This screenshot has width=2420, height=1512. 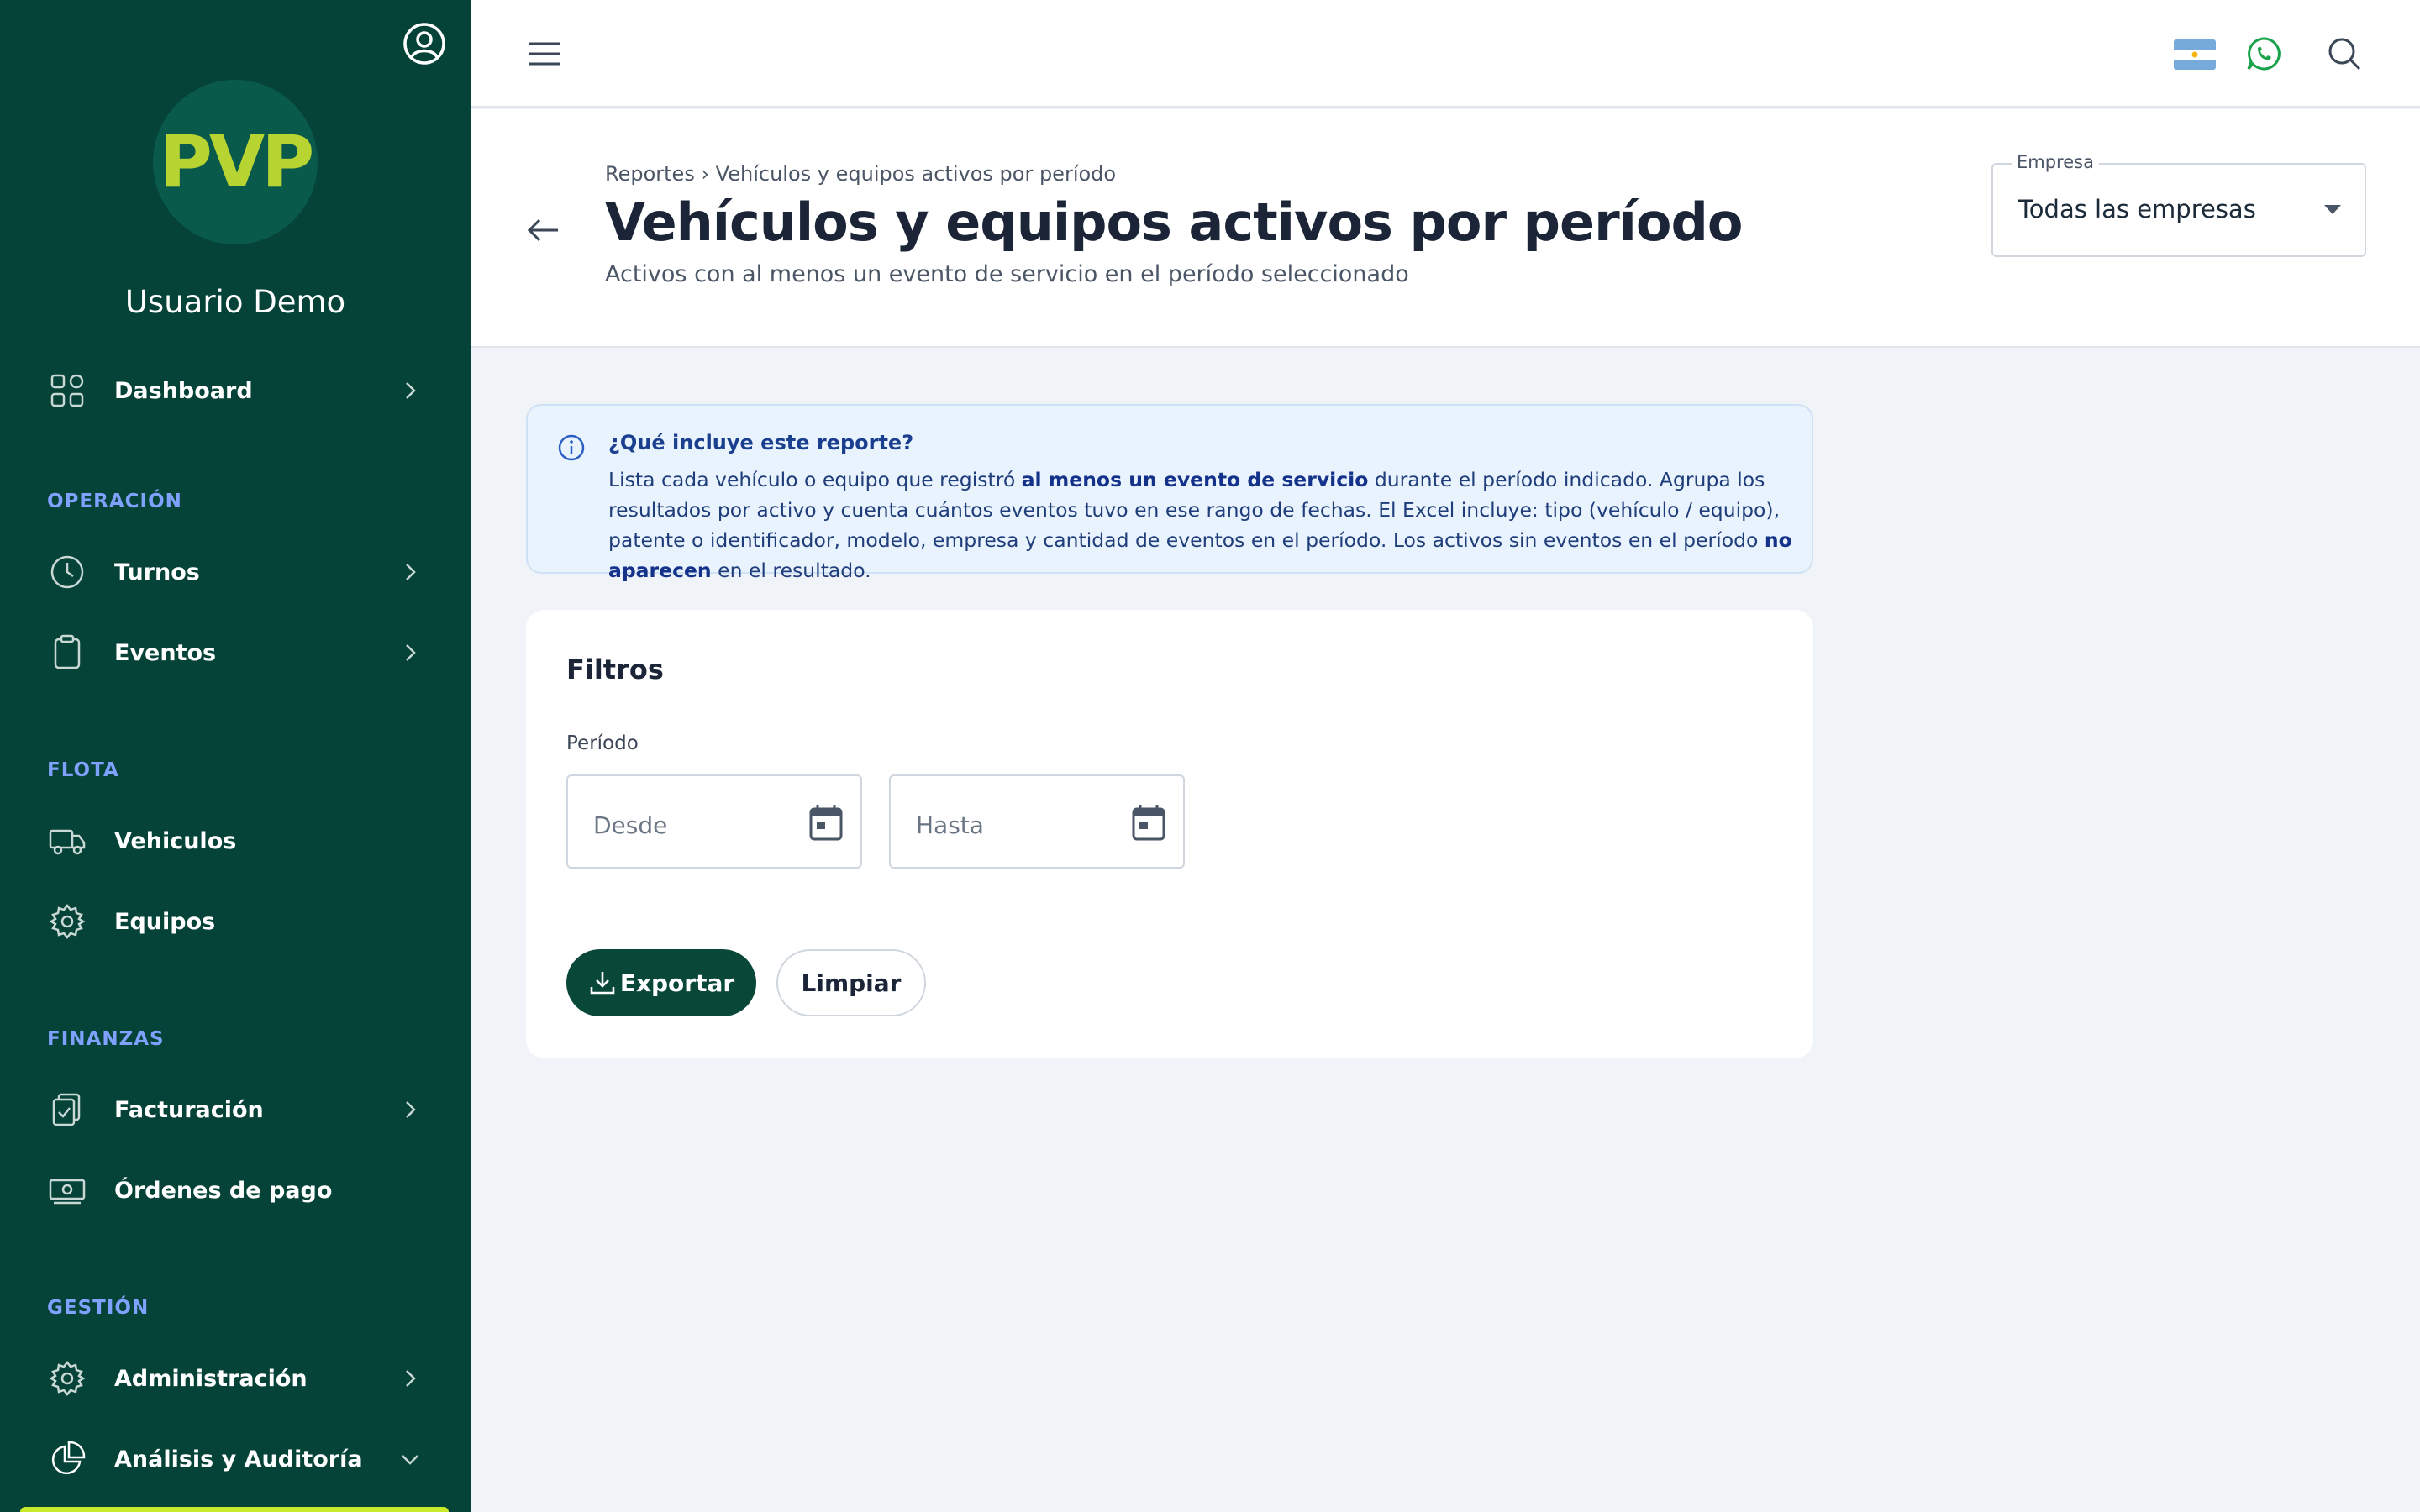 What do you see at coordinates (106, 1039) in the screenshot?
I see `section-finanzas: FINANZAS` at bounding box center [106, 1039].